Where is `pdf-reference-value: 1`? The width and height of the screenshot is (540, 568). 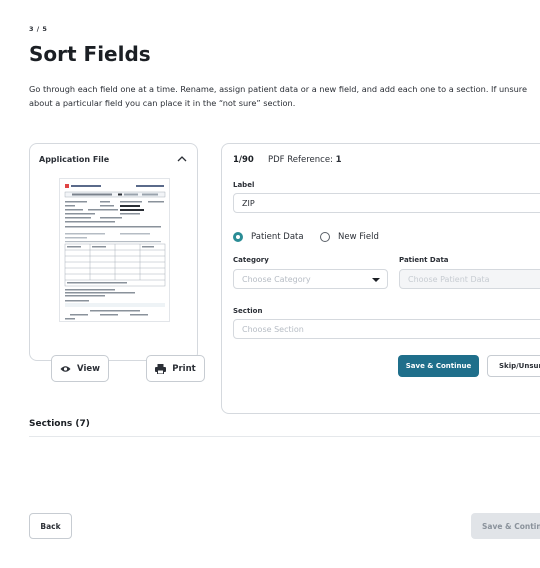 pdf-reference-value: 1 is located at coordinates (338, 160).